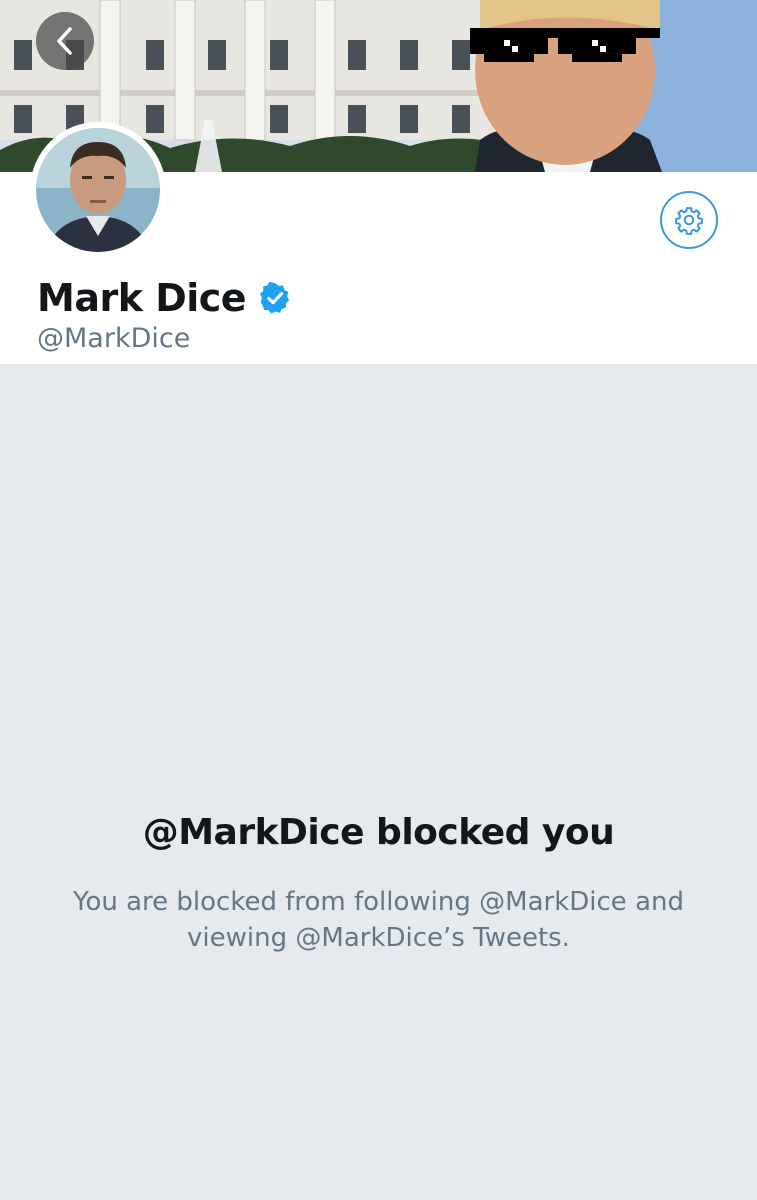 This screenshot has width=757, height=1200. I want to click on back-button, so click(65, 41).